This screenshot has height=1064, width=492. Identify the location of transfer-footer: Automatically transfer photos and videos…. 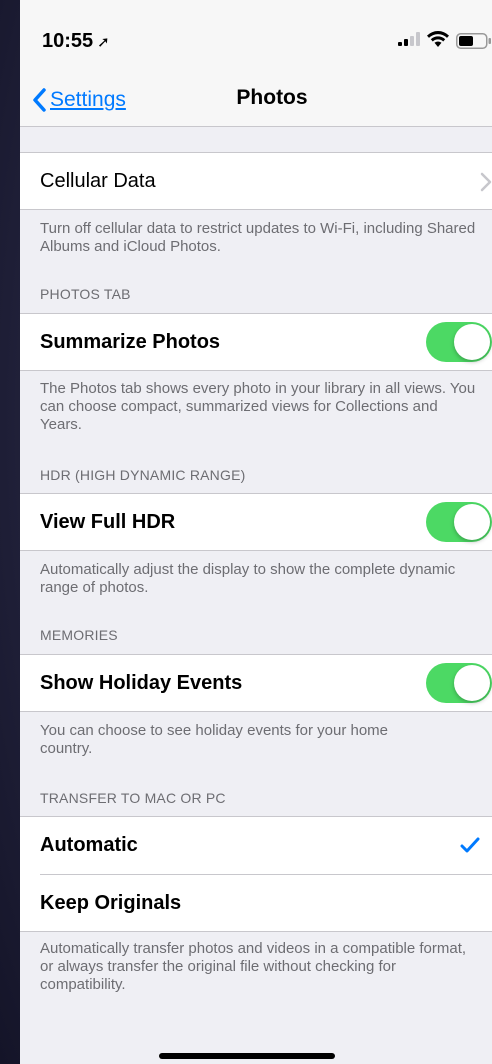
(253, 966).